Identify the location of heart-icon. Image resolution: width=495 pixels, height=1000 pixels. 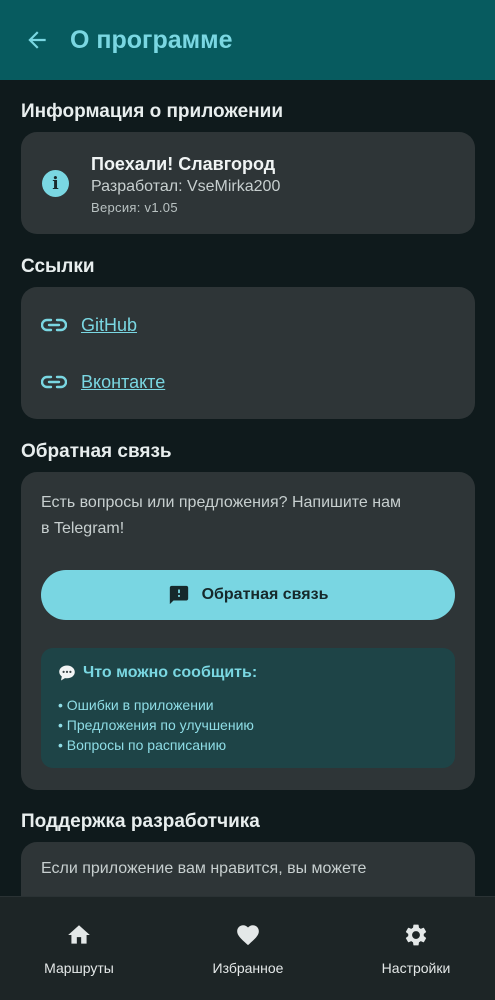
(248, 935).